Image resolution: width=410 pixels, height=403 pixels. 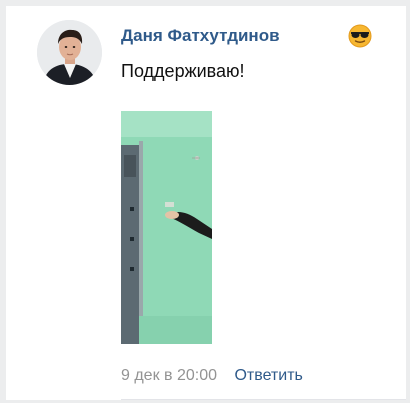 I want to click on comment-divider, so click(x=263, y=399).